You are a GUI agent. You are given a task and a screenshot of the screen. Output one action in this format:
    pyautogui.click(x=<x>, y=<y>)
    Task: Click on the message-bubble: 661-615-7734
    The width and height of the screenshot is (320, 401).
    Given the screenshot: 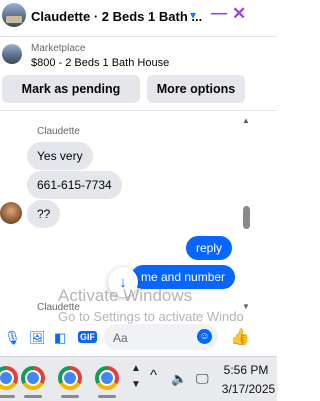 What is the action you would take?
    pyautogui.click(x=74, y=185)
    